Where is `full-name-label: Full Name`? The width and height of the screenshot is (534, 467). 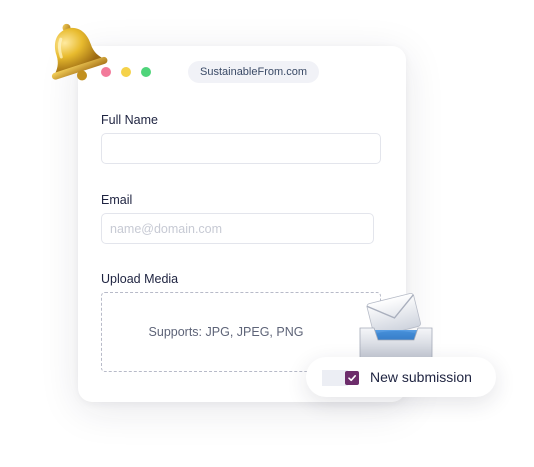 full-name-label: Full Name is located at coordinates (129, 120).